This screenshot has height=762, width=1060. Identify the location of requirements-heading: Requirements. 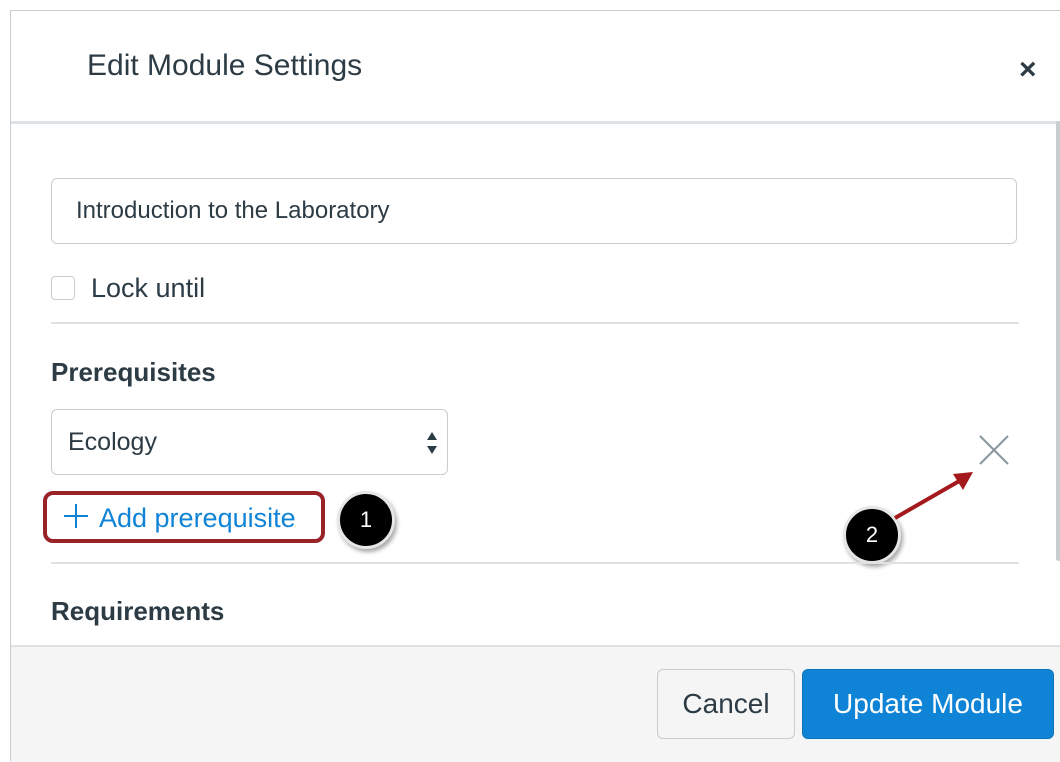
(138, 611).